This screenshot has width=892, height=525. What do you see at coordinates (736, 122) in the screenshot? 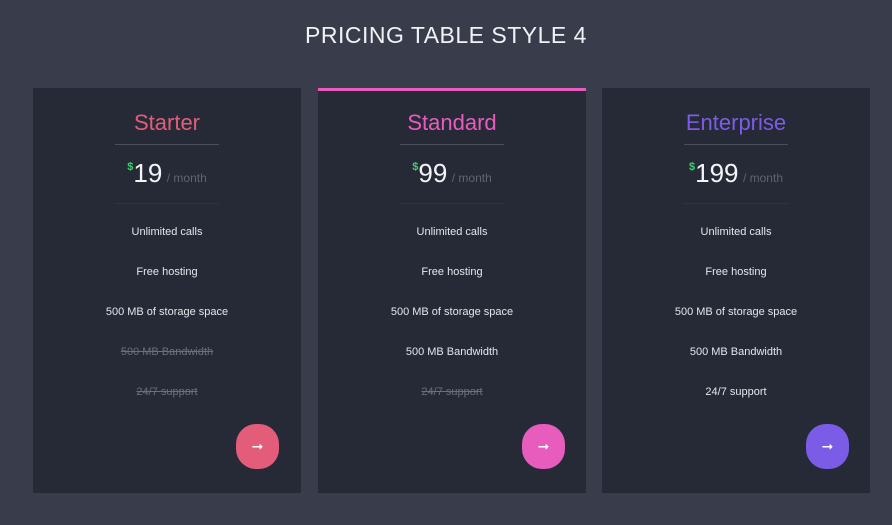
I see `plan-name: Enterprise` at bounding box center [736, 122].